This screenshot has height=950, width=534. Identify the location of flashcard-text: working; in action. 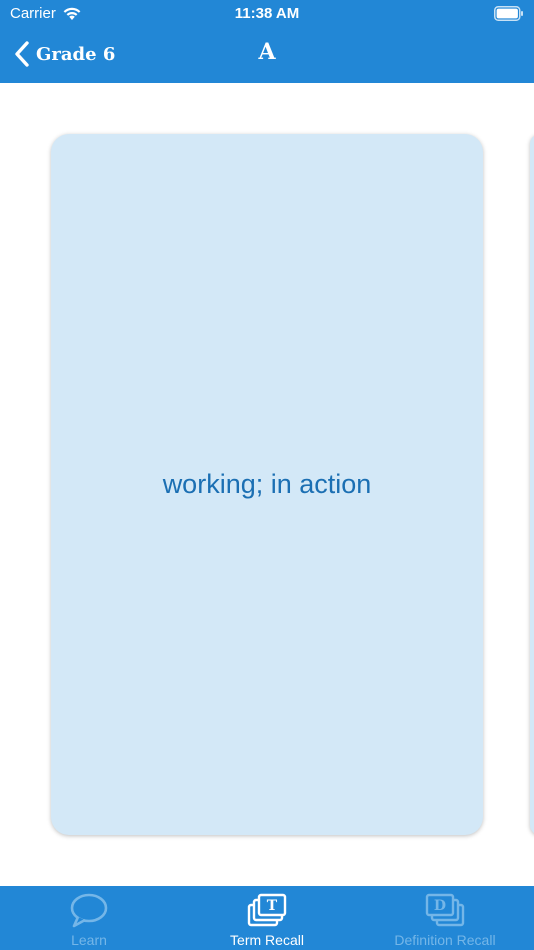
(267, 484).